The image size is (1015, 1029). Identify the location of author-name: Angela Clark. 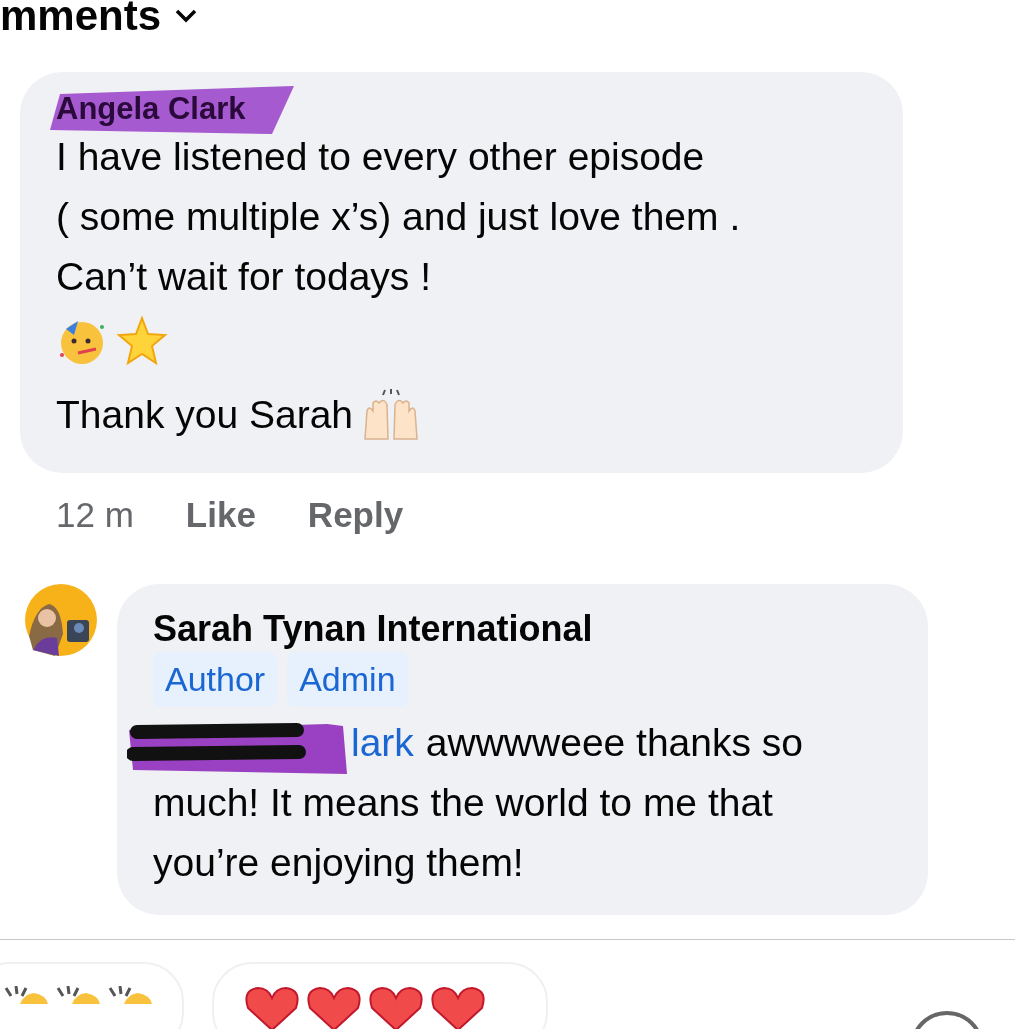
(151, 108).